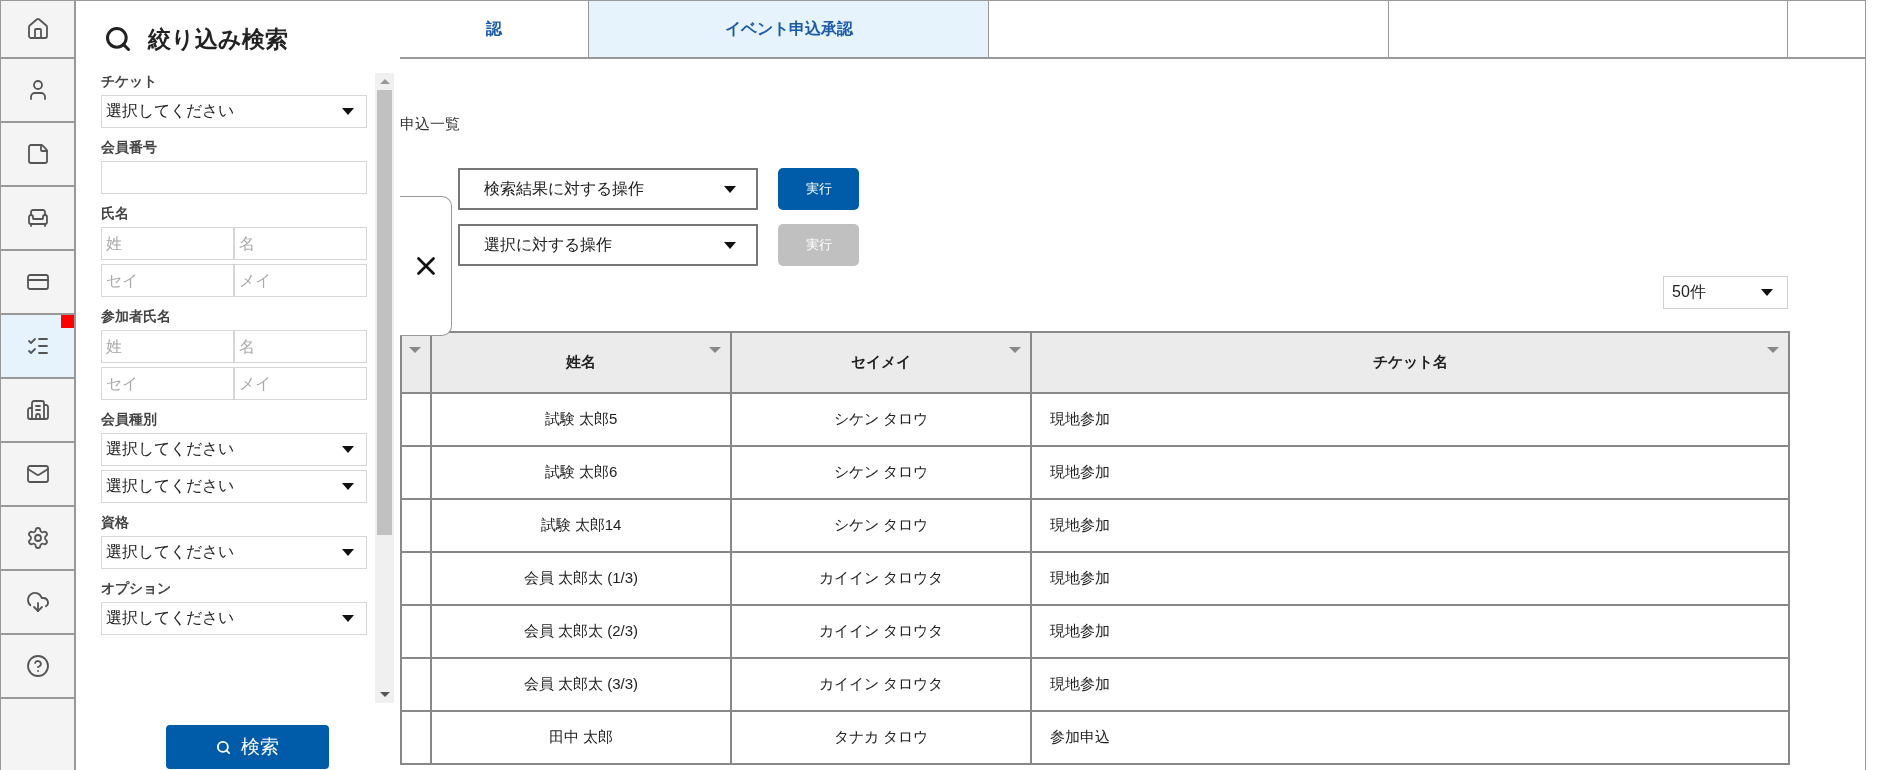  I want to click on column-header: セイメイ, so click(881, 362).